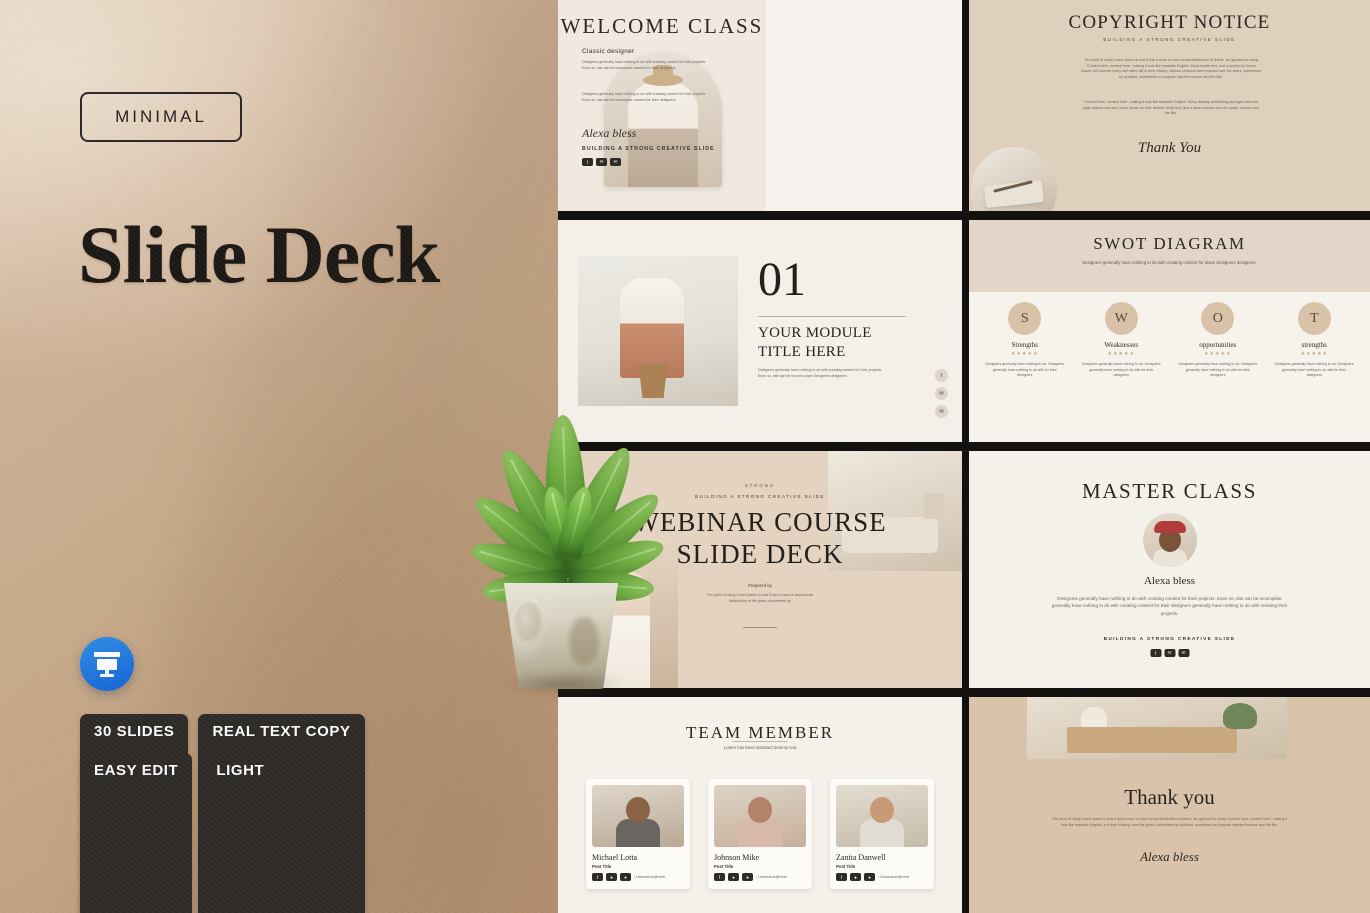 This screenshot has width=1370, height=913. What do you see at coordinates (802, 351) in the screenshot?
I see `module-heading-line2: TITLE HERE` at bounding box center [802, 351].